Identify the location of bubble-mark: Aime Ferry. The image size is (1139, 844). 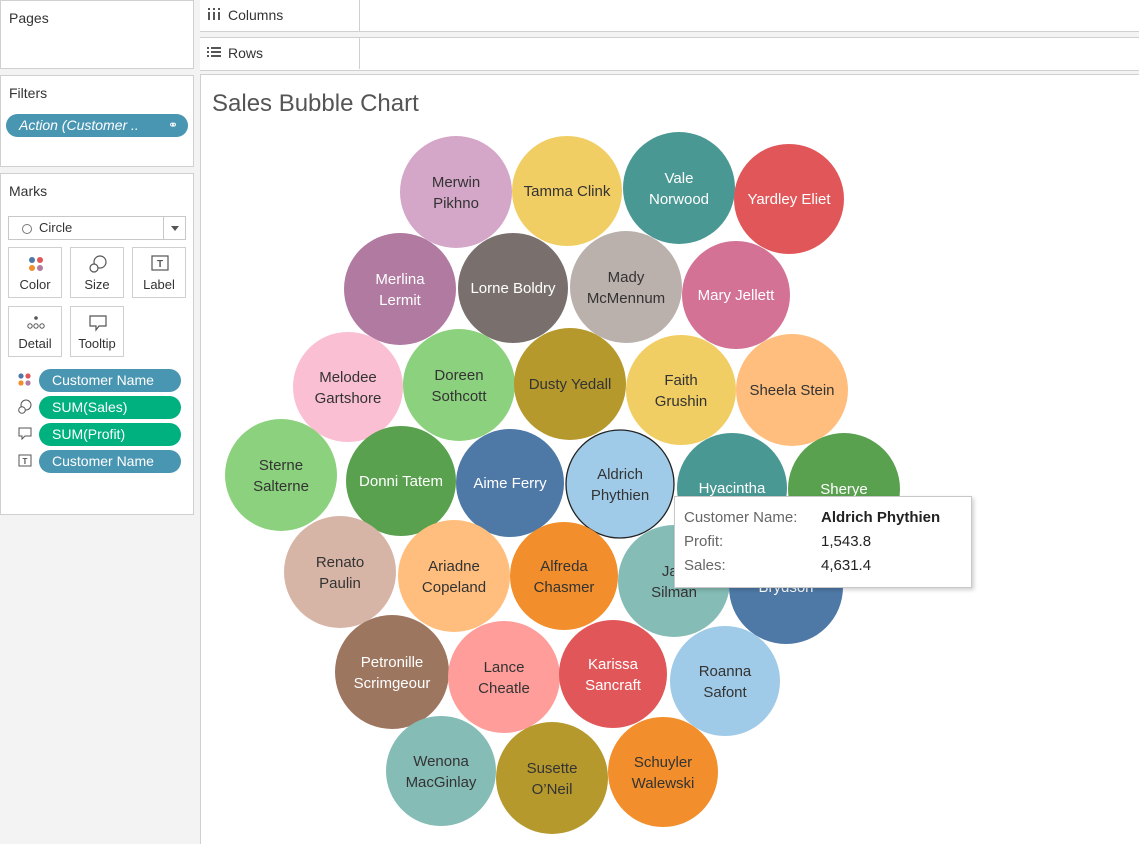
(510, 483).